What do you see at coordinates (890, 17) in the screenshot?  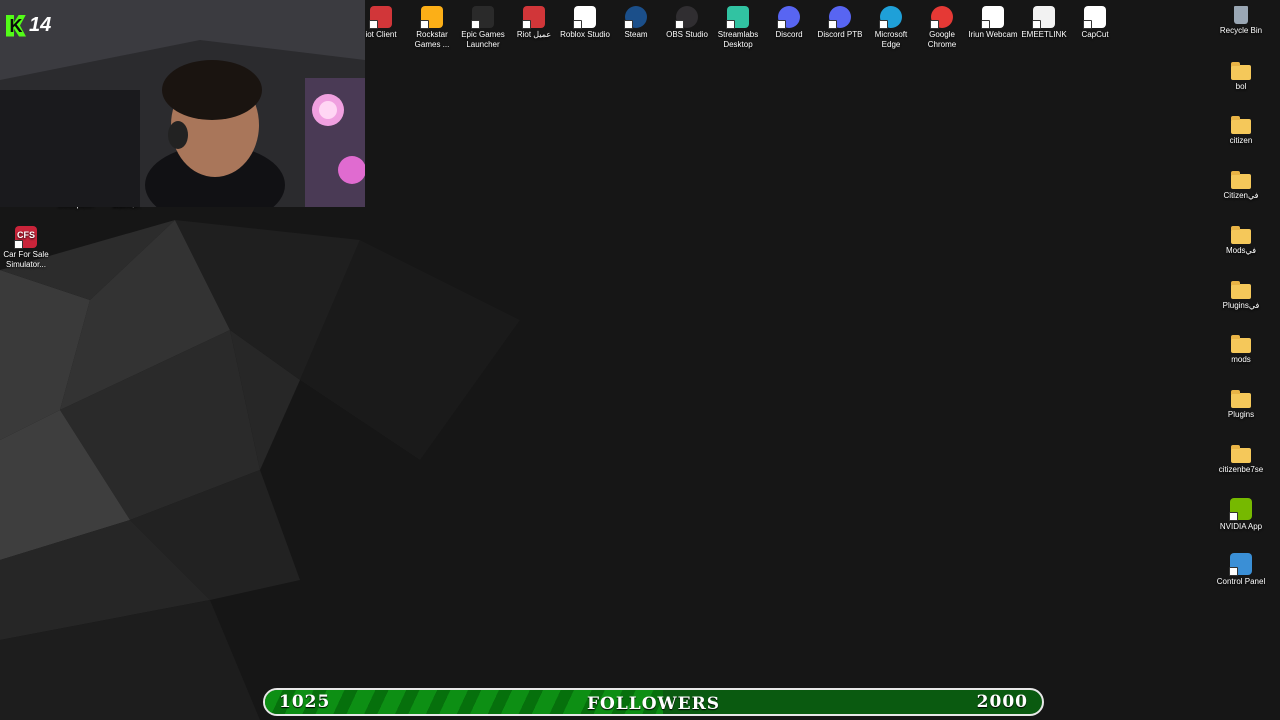 I see `edge-icon` at bounding box center [890, 17].